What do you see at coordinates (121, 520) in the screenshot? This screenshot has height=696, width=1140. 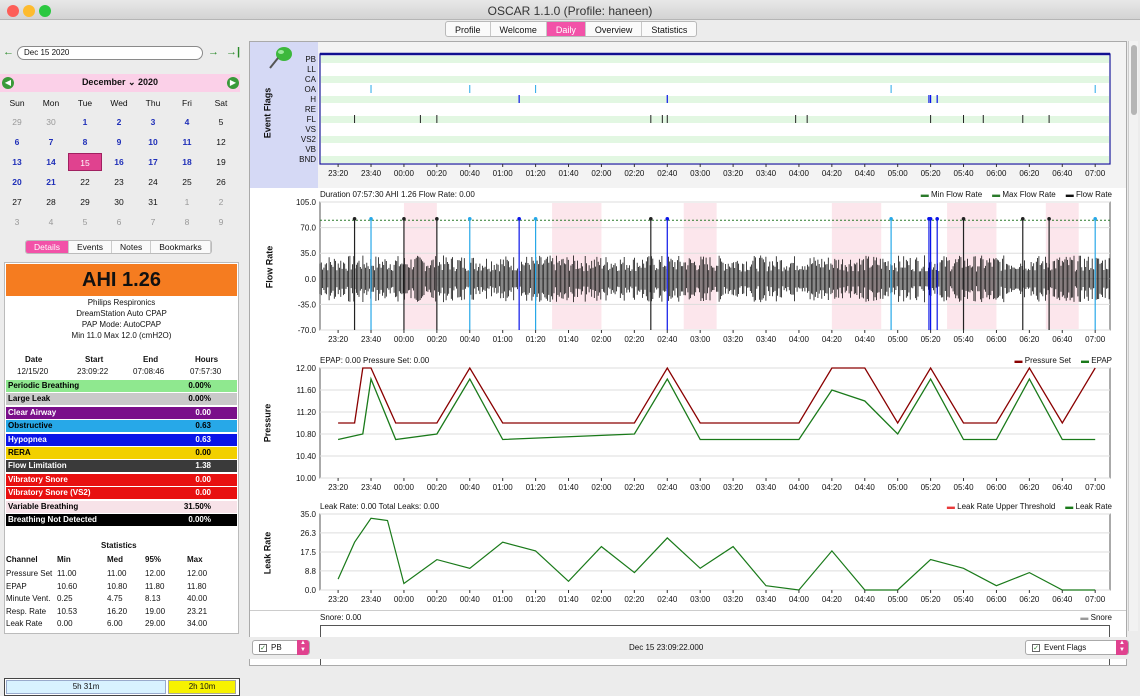 I see `event-row-breathing-not-detected: Breathing Not Detected 0.00%` at bounding box center [121, 520].